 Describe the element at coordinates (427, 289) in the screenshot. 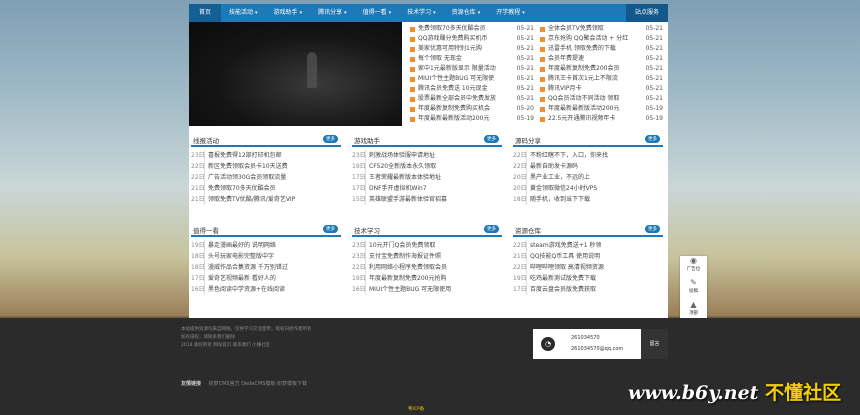

I see `list-item: 16日 MIUI个性主题BUG 可无限使用` at that location.